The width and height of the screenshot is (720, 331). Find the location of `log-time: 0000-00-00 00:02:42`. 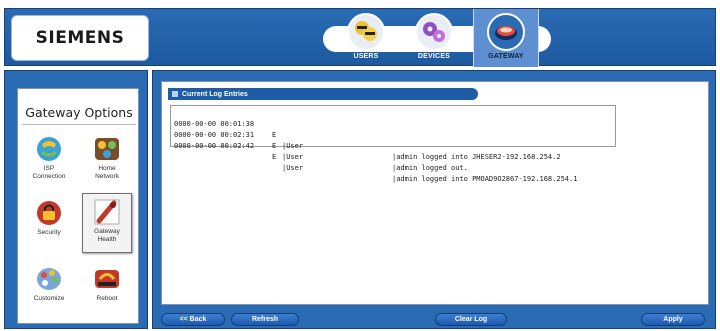

log-time: 0000-00-00 00:02:42 is located at coordinates (214, 146).